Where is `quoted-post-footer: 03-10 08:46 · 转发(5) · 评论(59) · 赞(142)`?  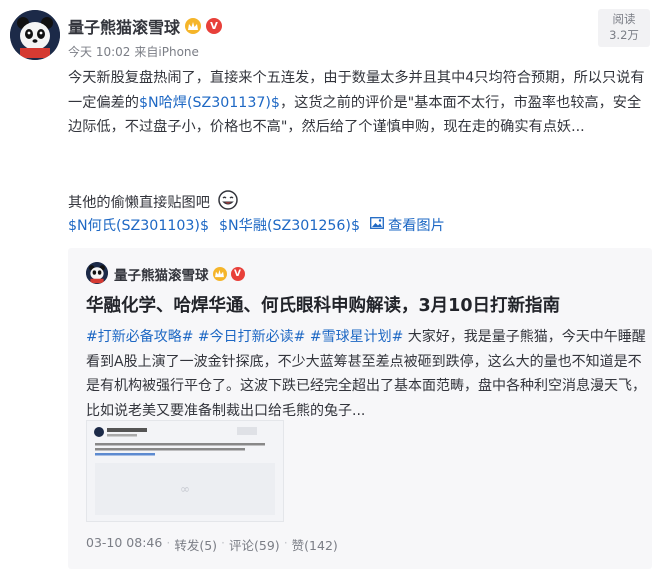 quoted-post-footer: 03-10 08:46 · 转发(5) · 评论(59) · 赞(142) is located at coordinates (212, 544).